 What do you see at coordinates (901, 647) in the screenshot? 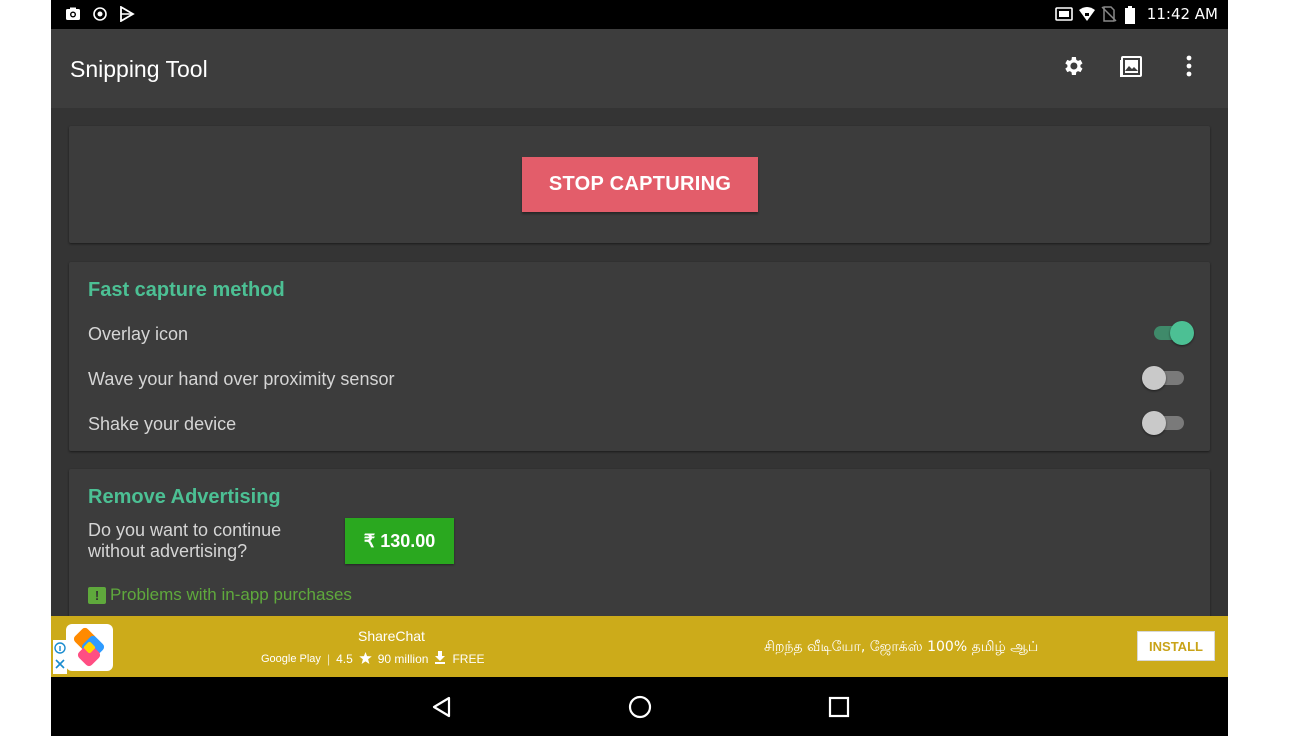
I see `ad-tagline: சிறந்த வீடியோ, ஜோக்ஸ் 100% தமிழ் ஆப்` at bounding box center [901, 647].